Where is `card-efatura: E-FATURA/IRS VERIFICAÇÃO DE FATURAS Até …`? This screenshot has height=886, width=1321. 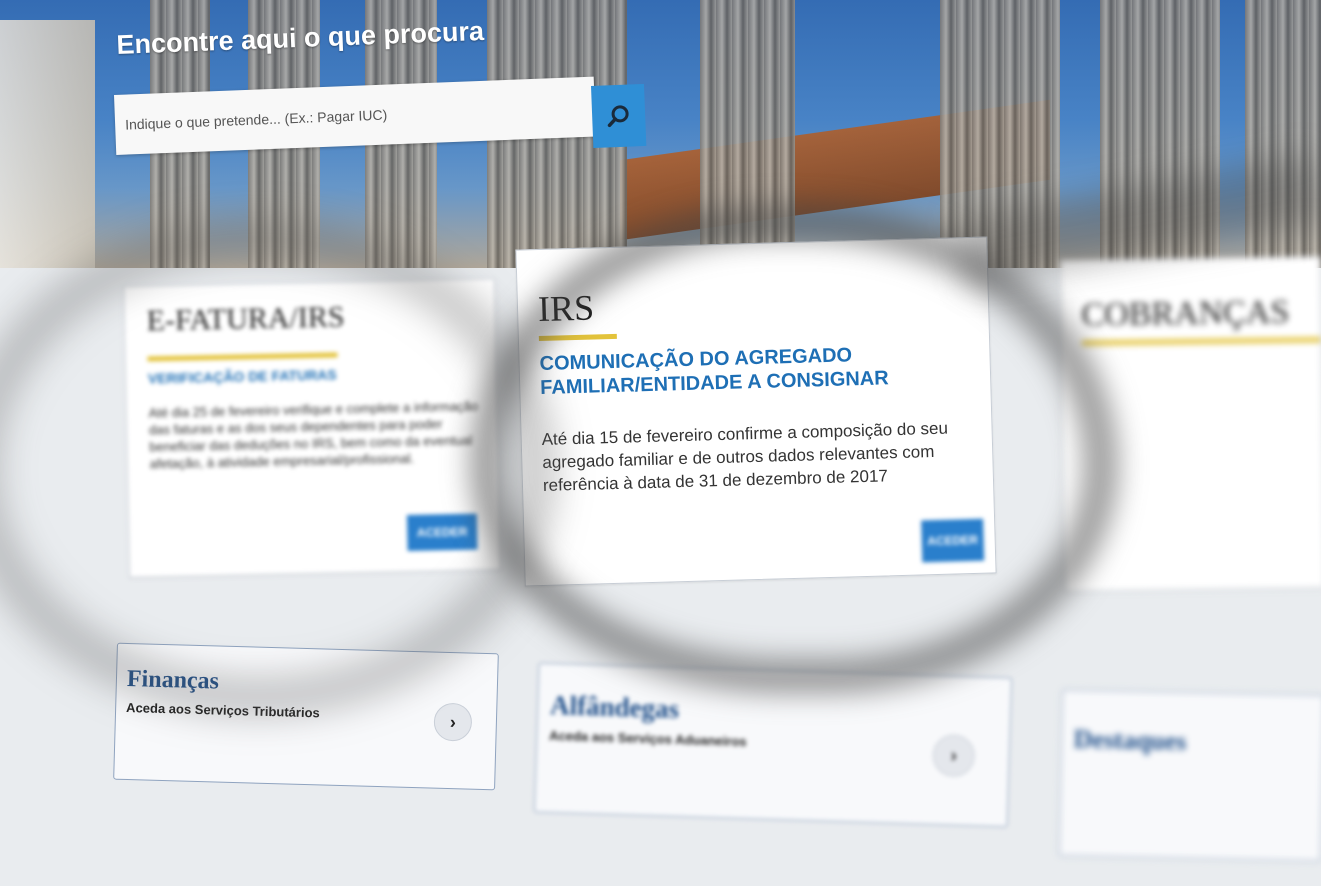 card-efatura: E-FATURA/IRS VERIFICAÇÃO DE FATURAS Até … is located at coordinates (312, 428).